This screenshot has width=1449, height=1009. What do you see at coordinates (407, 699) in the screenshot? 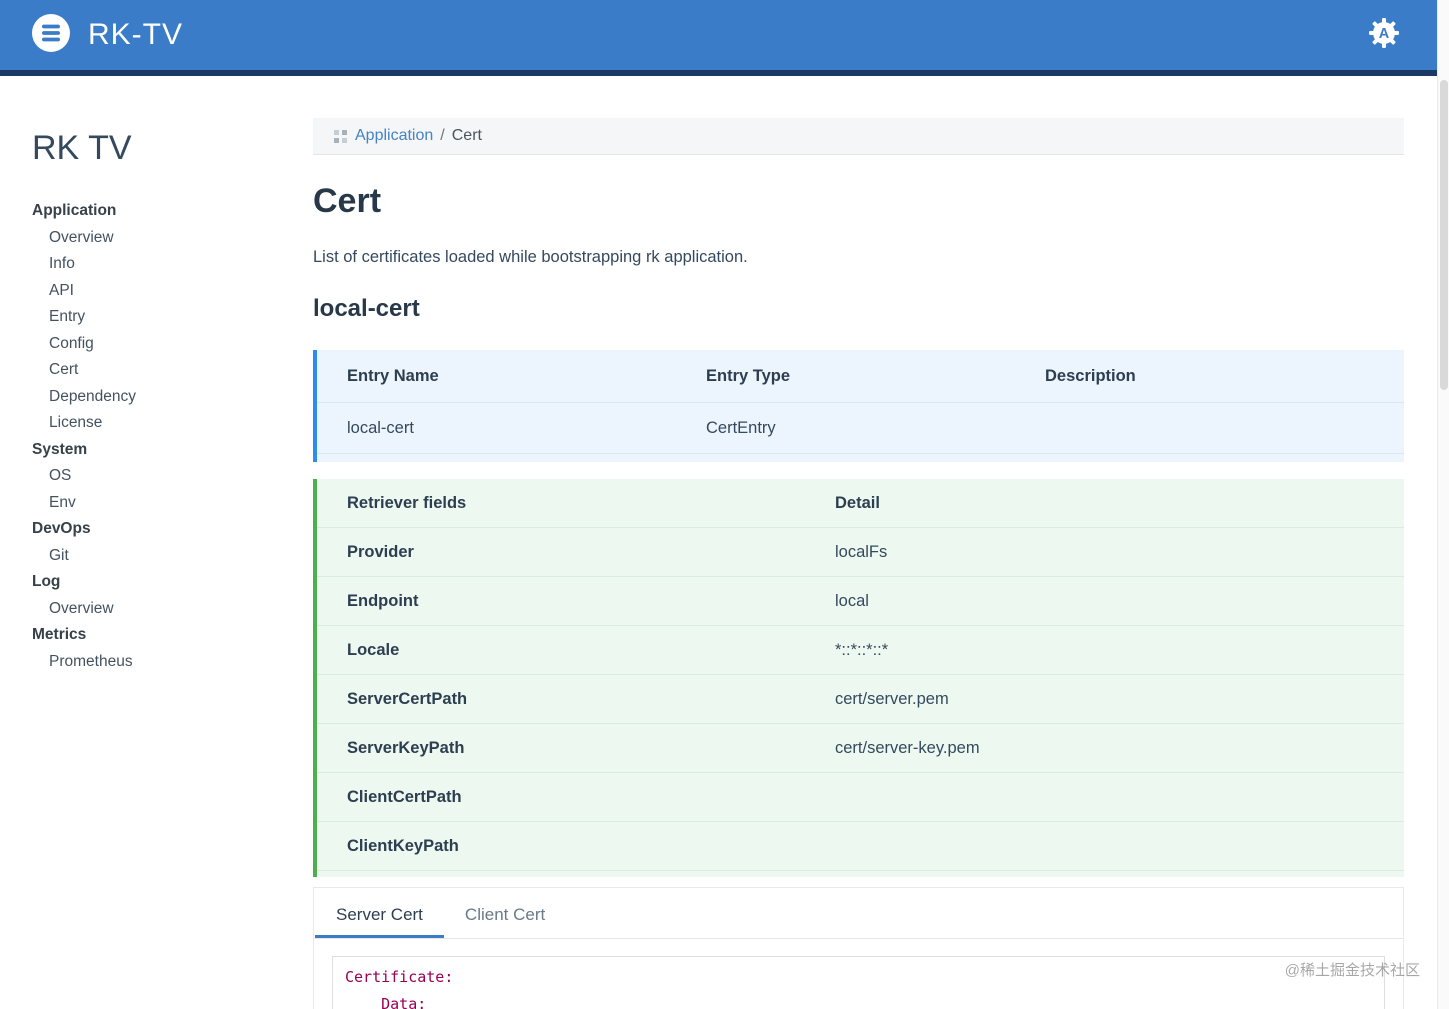
I see `table-cell: ServerCertPath` at bounding box center [407, 699].